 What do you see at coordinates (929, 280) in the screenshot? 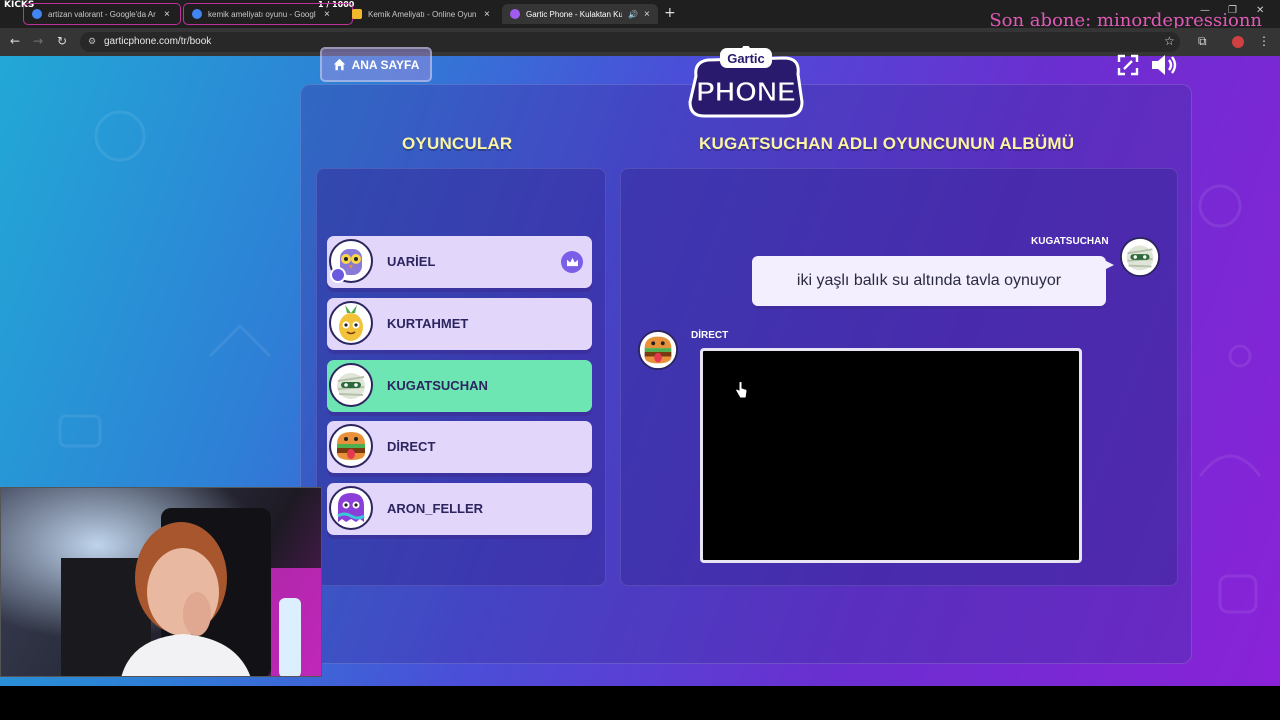
I see `message-text: iki yaşlı balık su altında tavla oynuyor` at bounding box center [929, 280].